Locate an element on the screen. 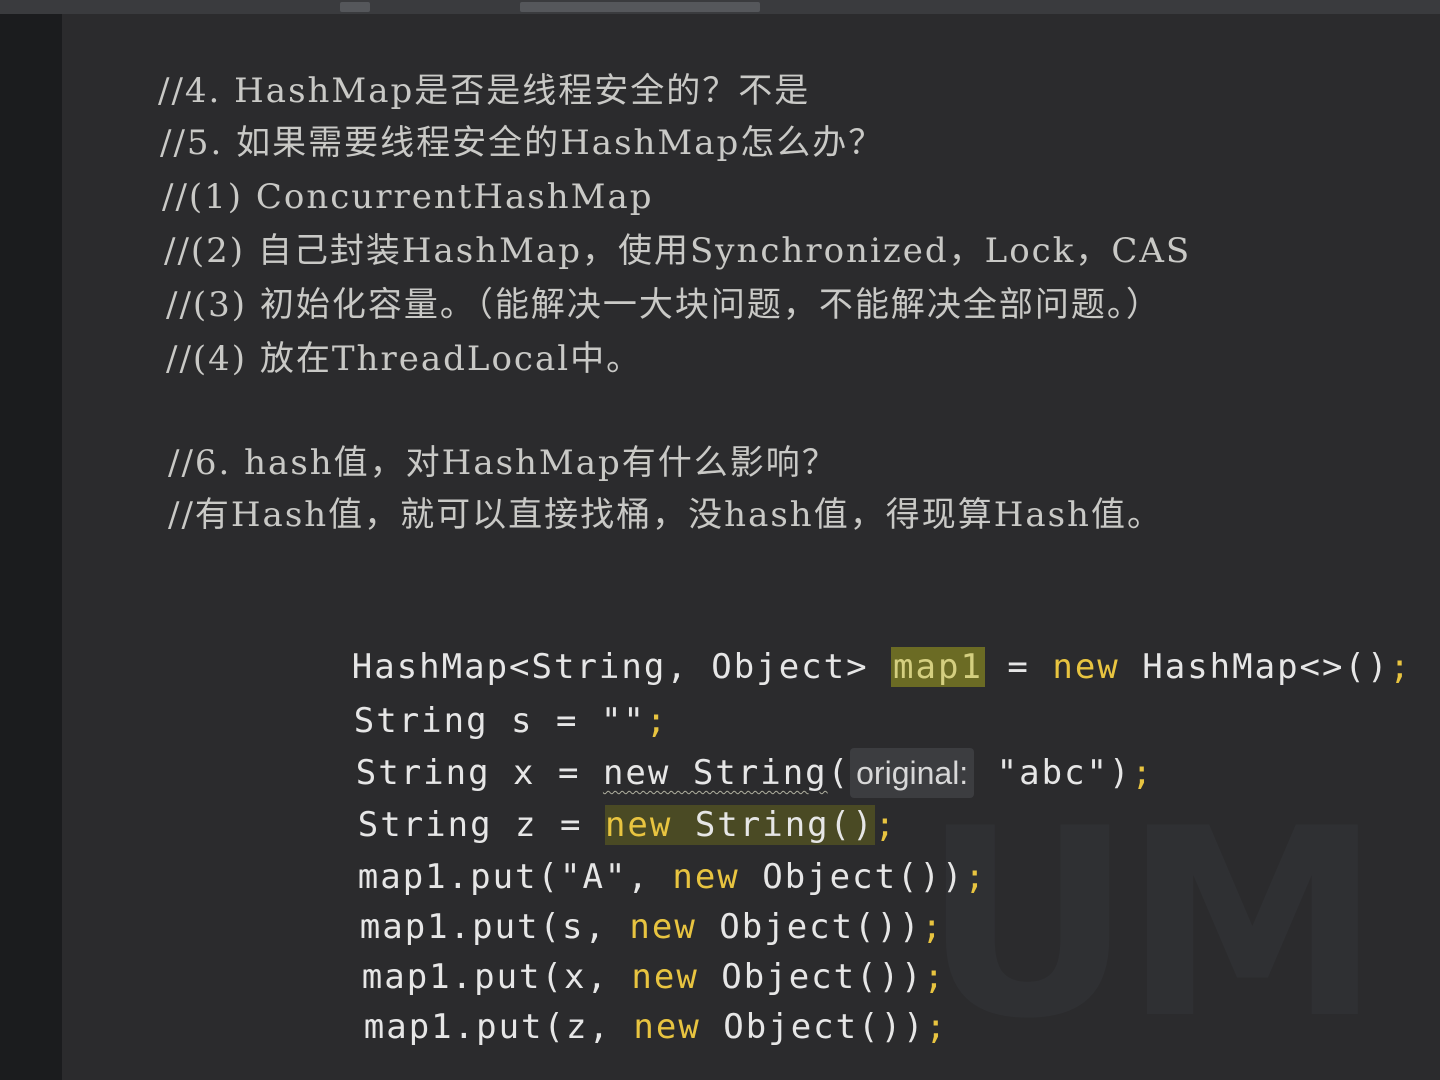  code-line: String s = ""; is located at coordinates (421, 693).